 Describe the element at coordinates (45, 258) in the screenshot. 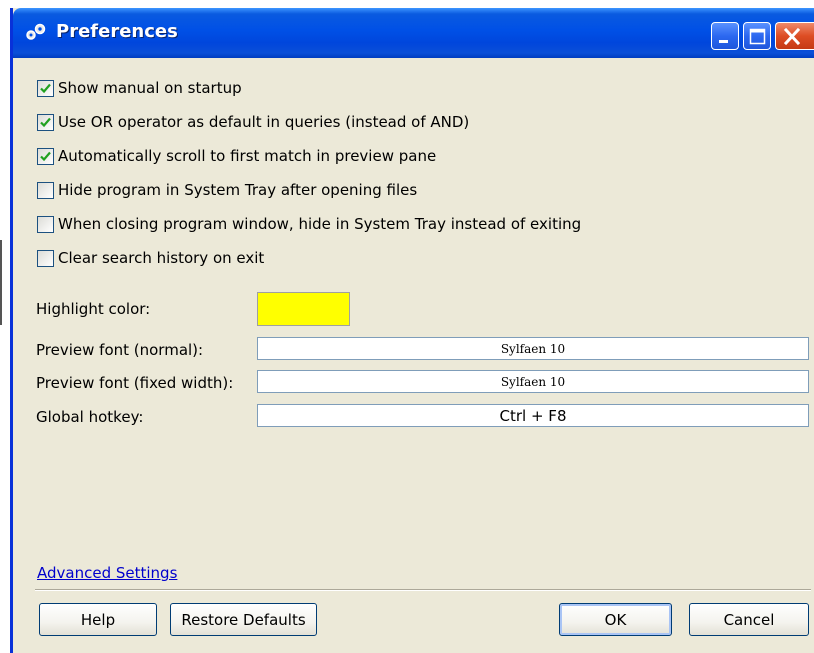

I see `checkbox-clear-history` at that location.